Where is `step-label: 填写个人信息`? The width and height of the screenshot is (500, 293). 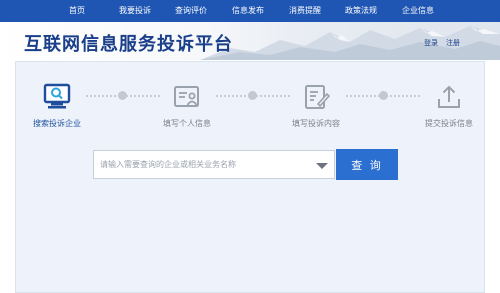
step-label: 填写个人信息 is located at coordinates (187, 123).